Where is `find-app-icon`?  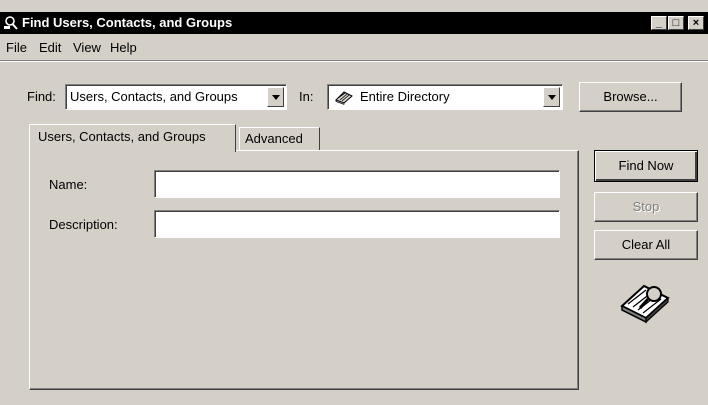
find-app-icon is located at coordinates (11, 23).